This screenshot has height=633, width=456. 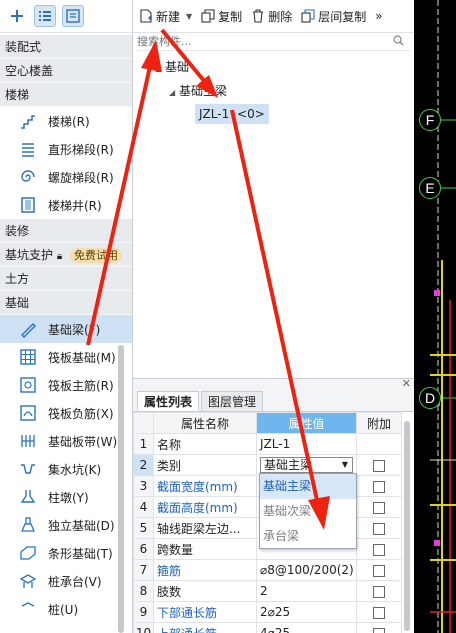 I want to click on copy-icon, so click(x=208, y=16).